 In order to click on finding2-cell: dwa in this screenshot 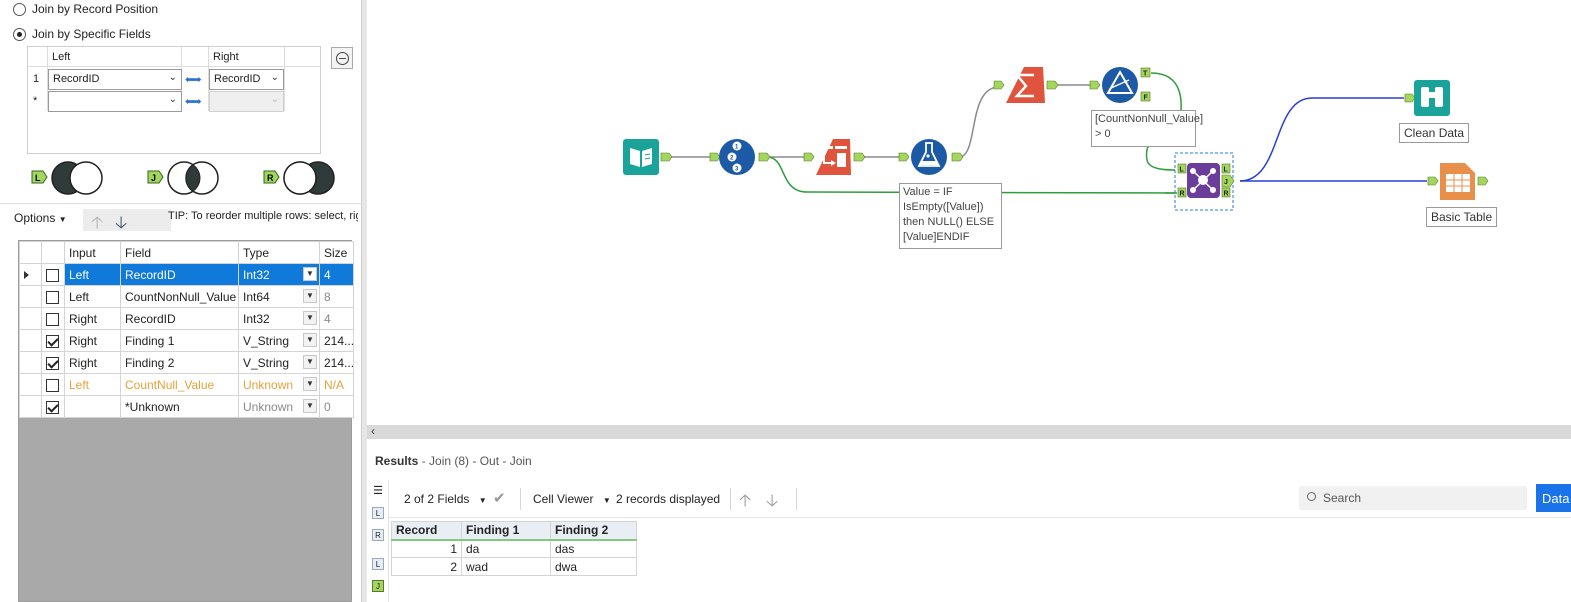, I will do `click(593, 566)`.